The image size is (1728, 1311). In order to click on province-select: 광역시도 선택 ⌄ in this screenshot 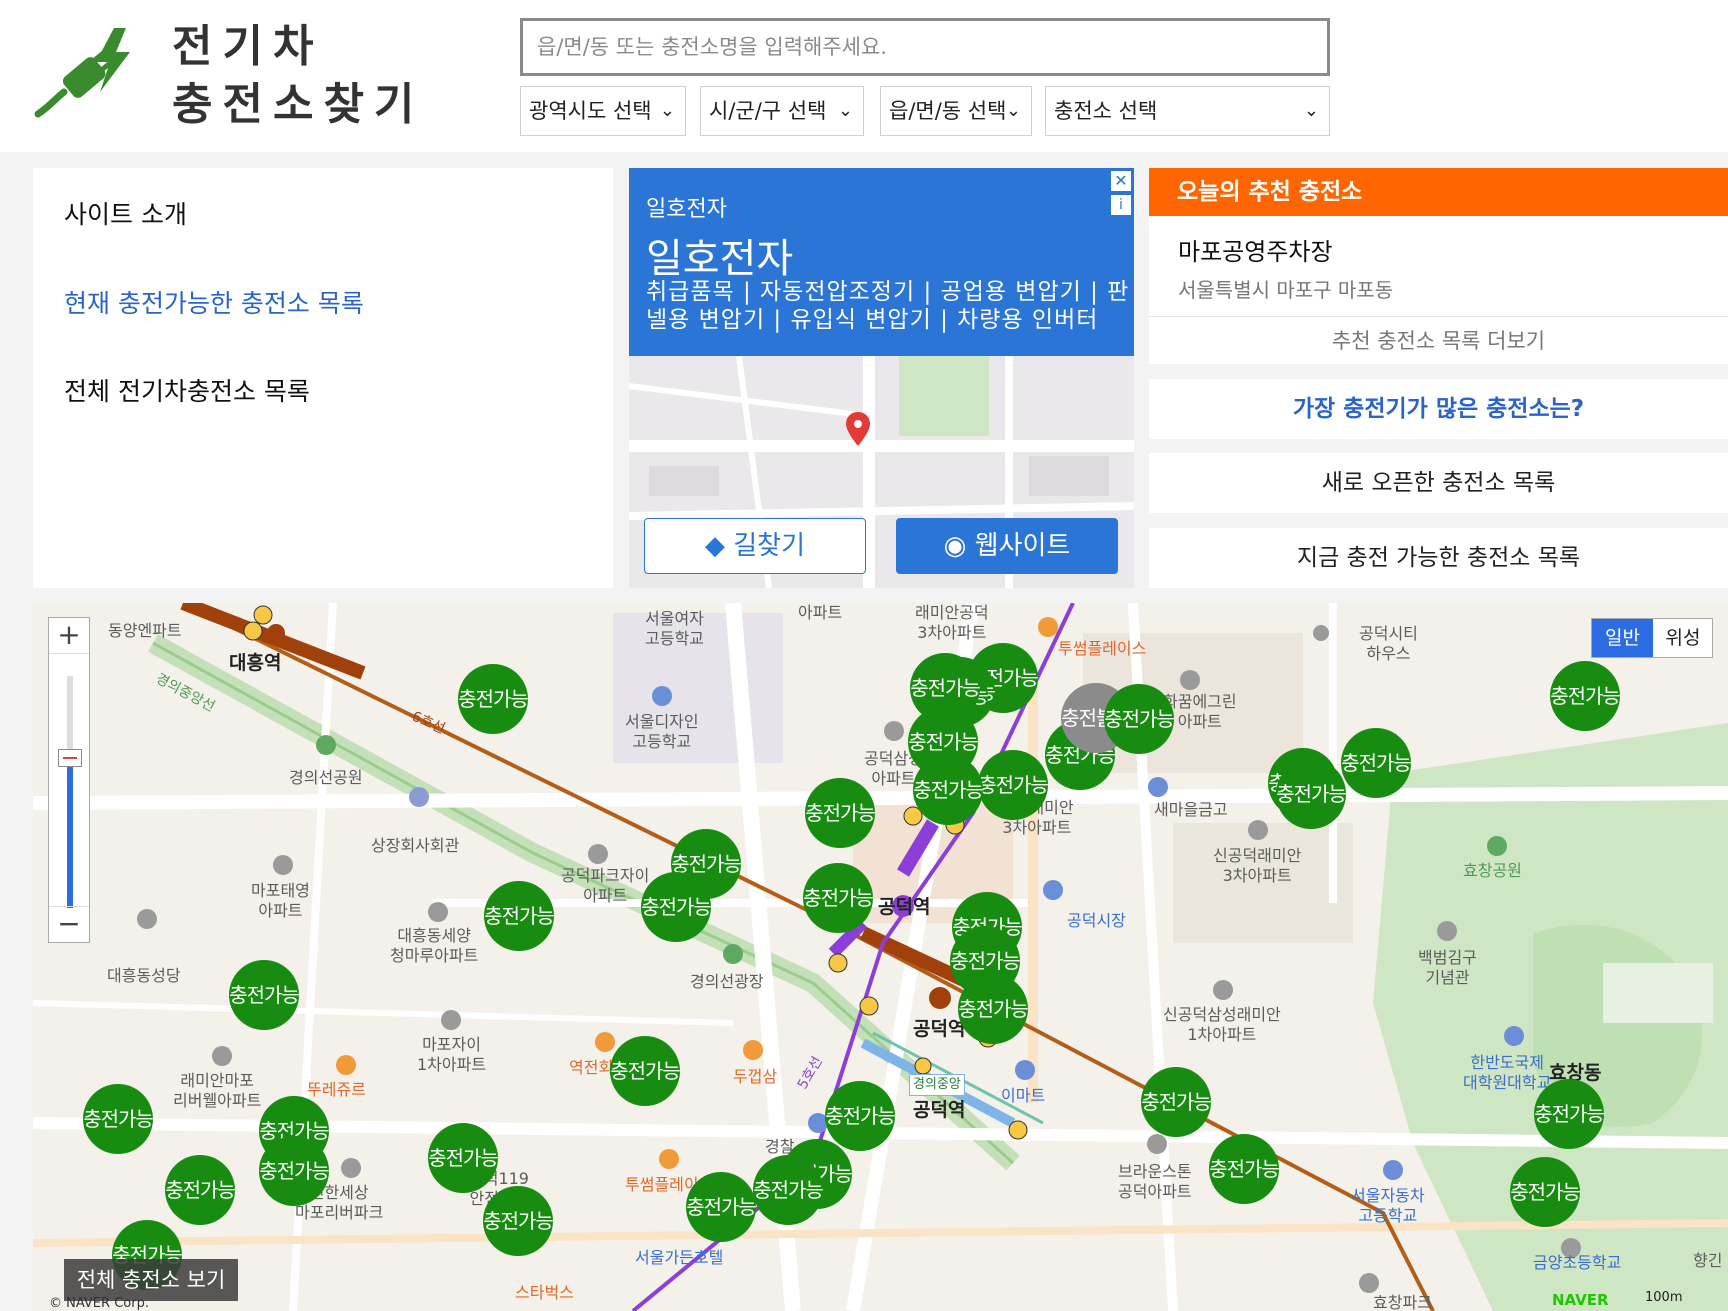, I will do `click(603, 111)`.